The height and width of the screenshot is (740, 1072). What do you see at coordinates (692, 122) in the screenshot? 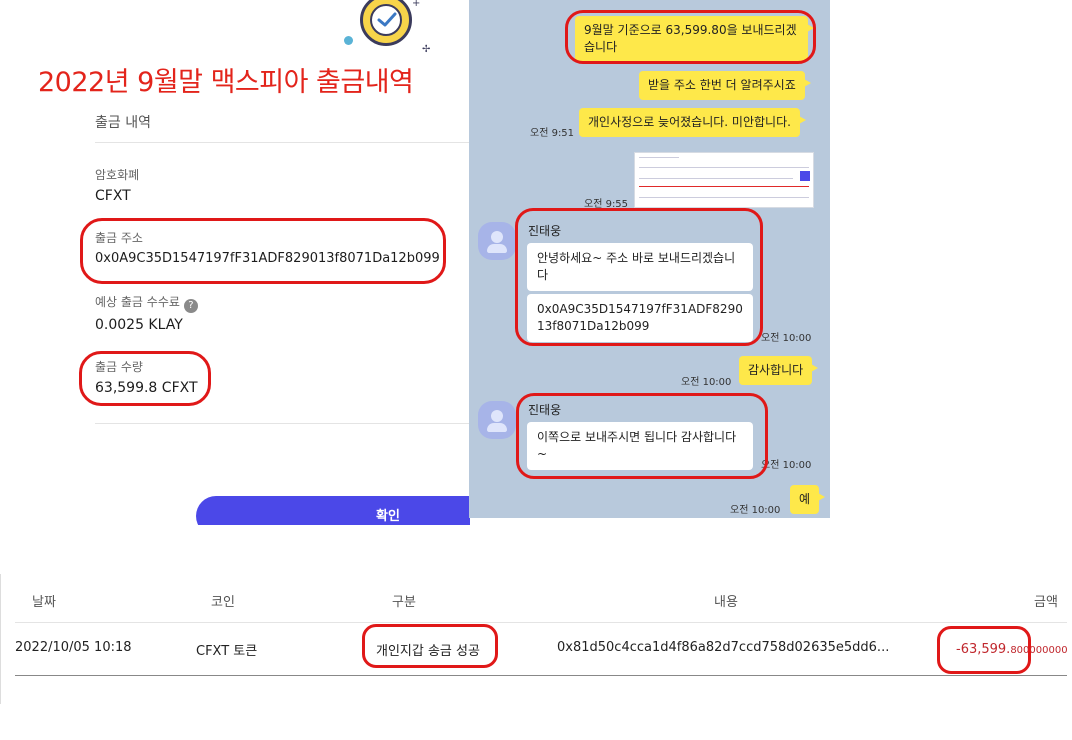
I see `chat-bubble-sent: 개인사정으로 늦어졌습니다. 미안합니다.` at bounding box center [692, 122].